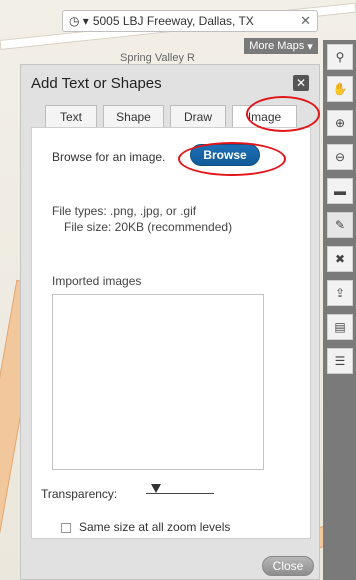 The height and width of the screenshot is (580, 356). What do you see at coordinates (79, 21) in the screenshot?
I see `clock-icon: ◷ ▾` at bounding box center [79, 21].